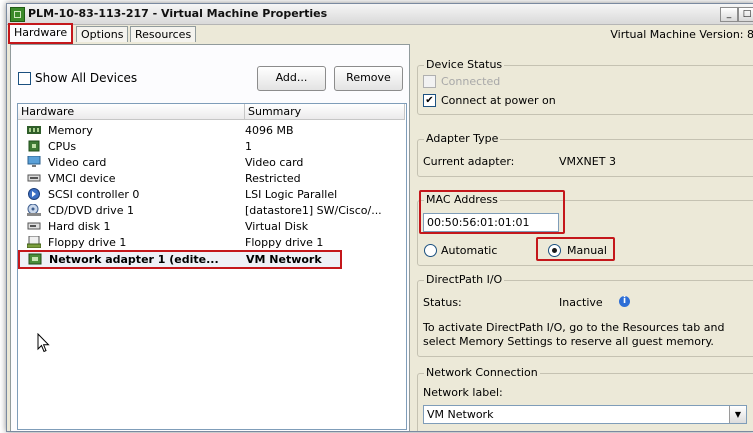 This screenshot has height=433, width=753. Describe the element at coordinates (585, 414) in the screenshot. I see `network-label-select: VM Network ▼` at that location.